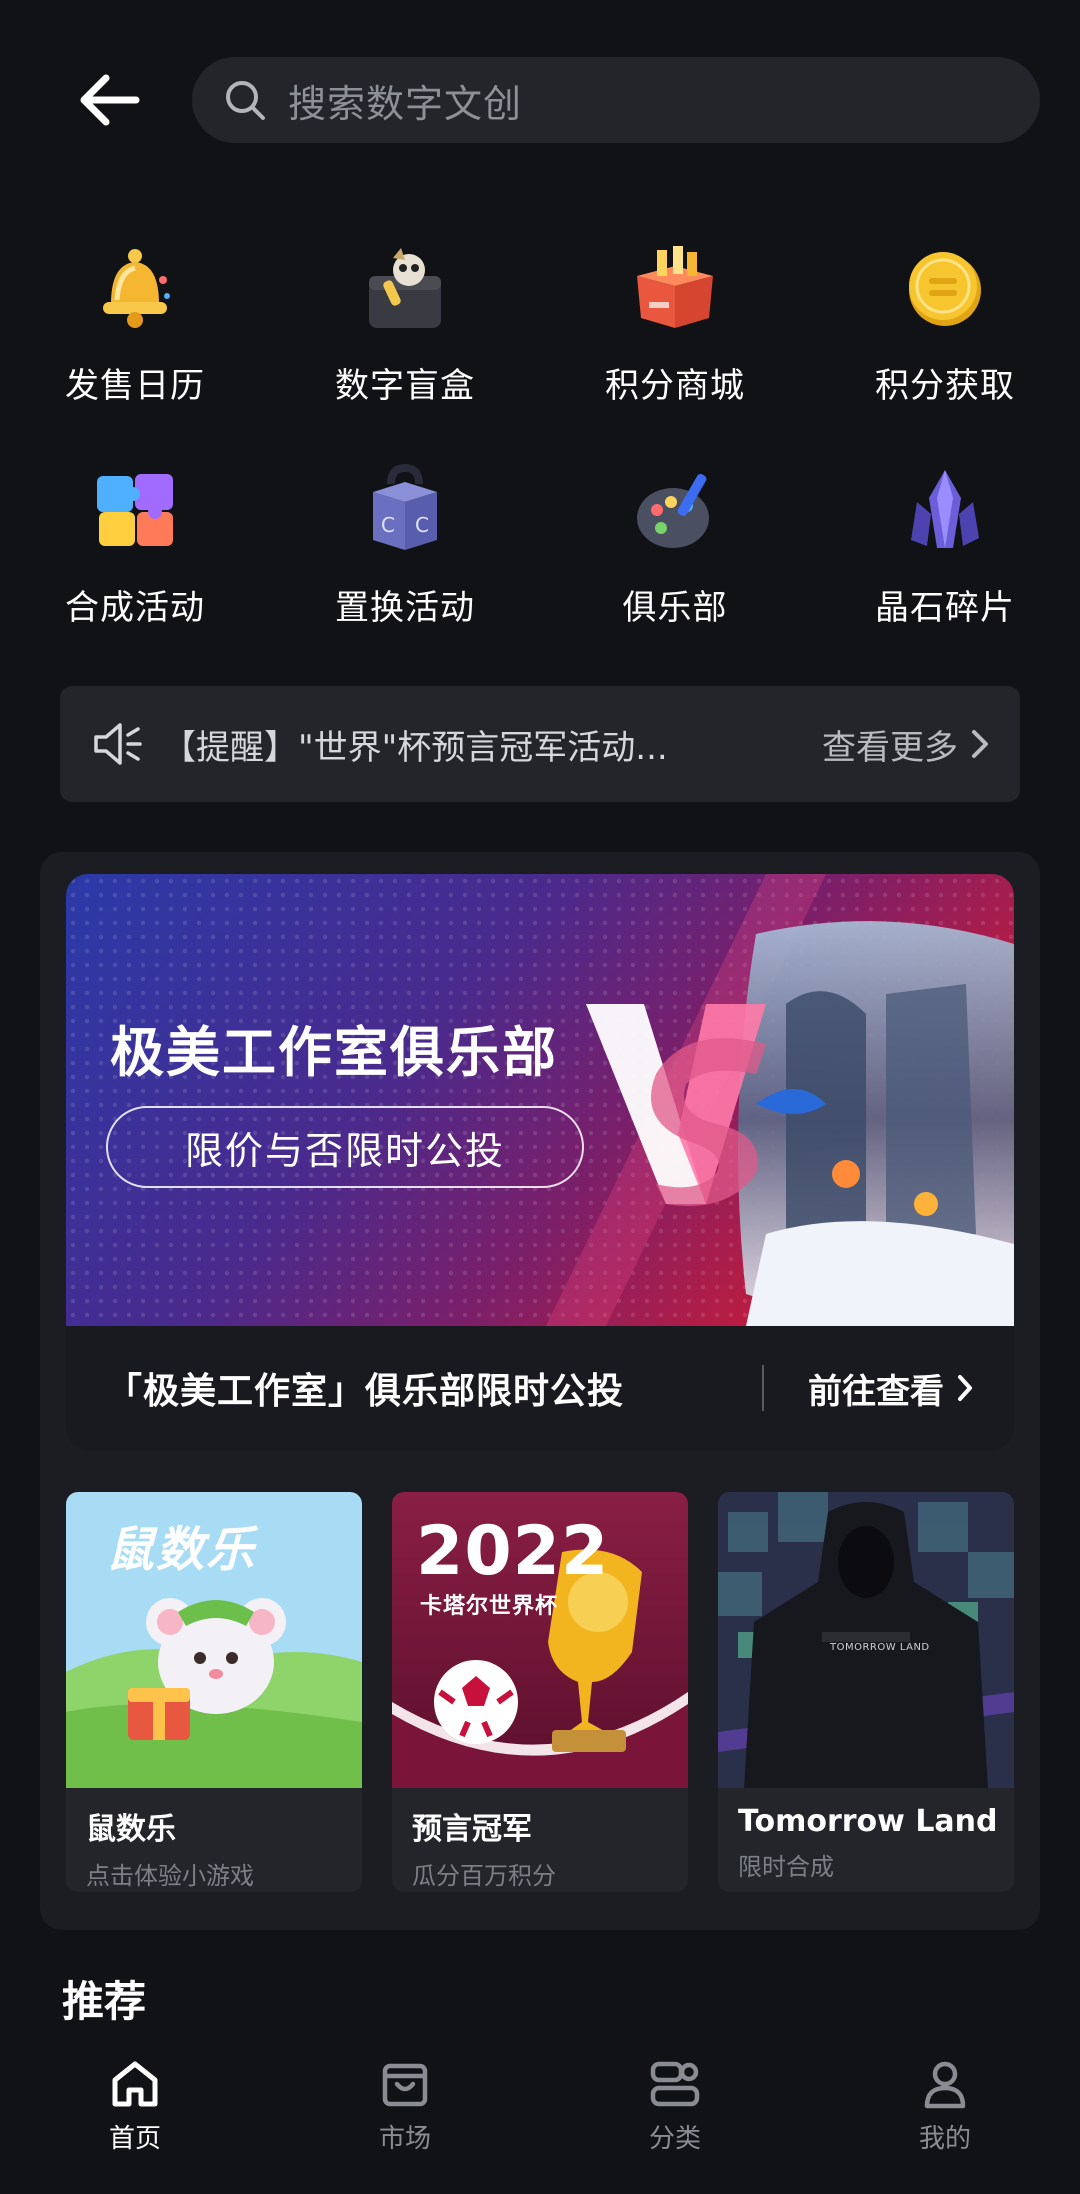 This screenshot has width=1080, height=2194. I want to click on entry-blind-box: 数字盲盒, so click(405, 341).